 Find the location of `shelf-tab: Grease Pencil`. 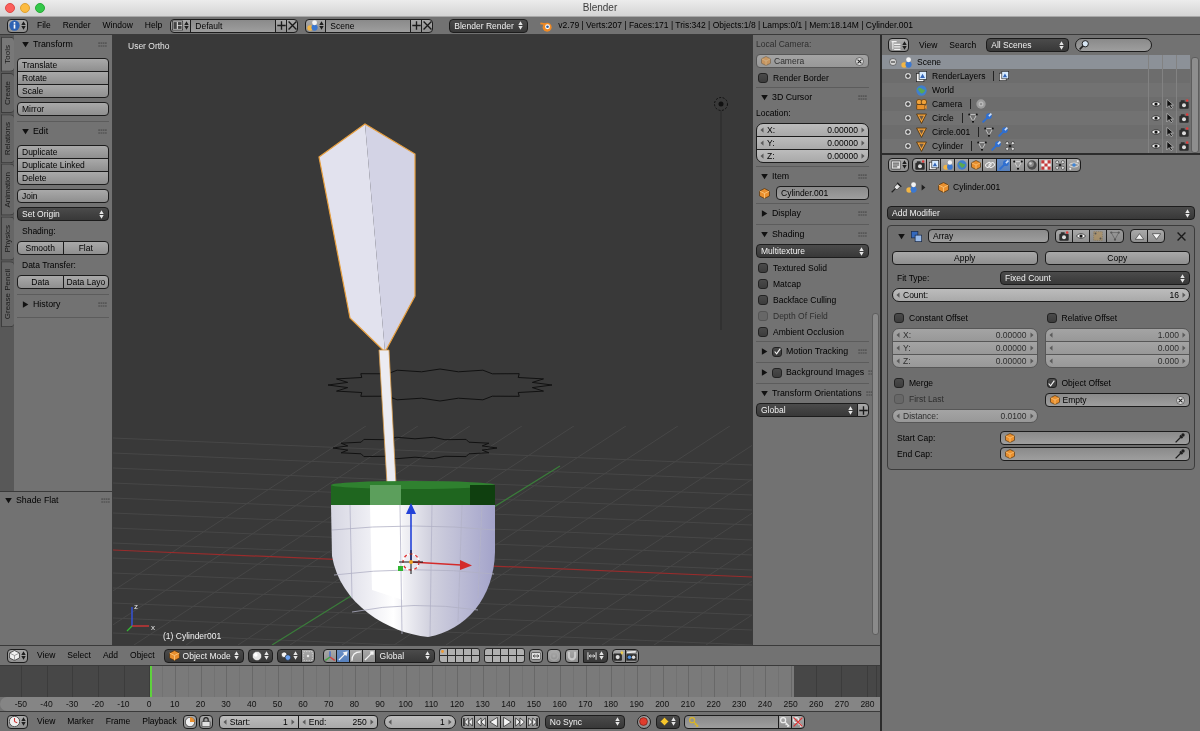

shelf-tab: Grease Pencil is located at coordinates (7, 294).